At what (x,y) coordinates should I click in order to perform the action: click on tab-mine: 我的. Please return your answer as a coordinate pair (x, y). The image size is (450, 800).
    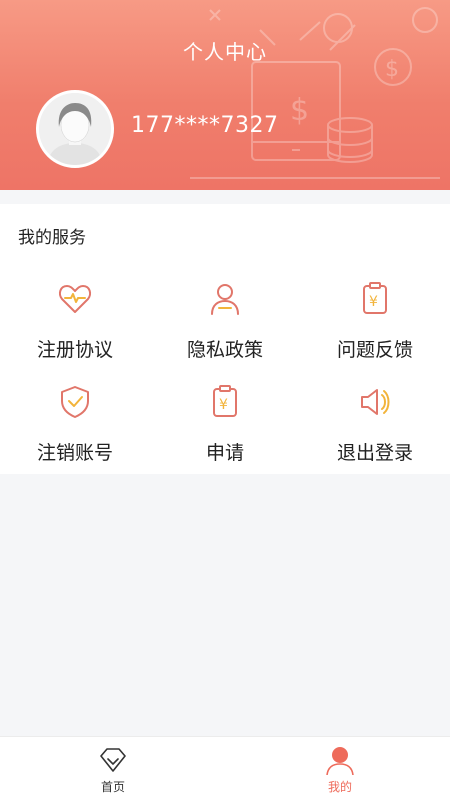
    Looking at the image, I should click on (340, 768).